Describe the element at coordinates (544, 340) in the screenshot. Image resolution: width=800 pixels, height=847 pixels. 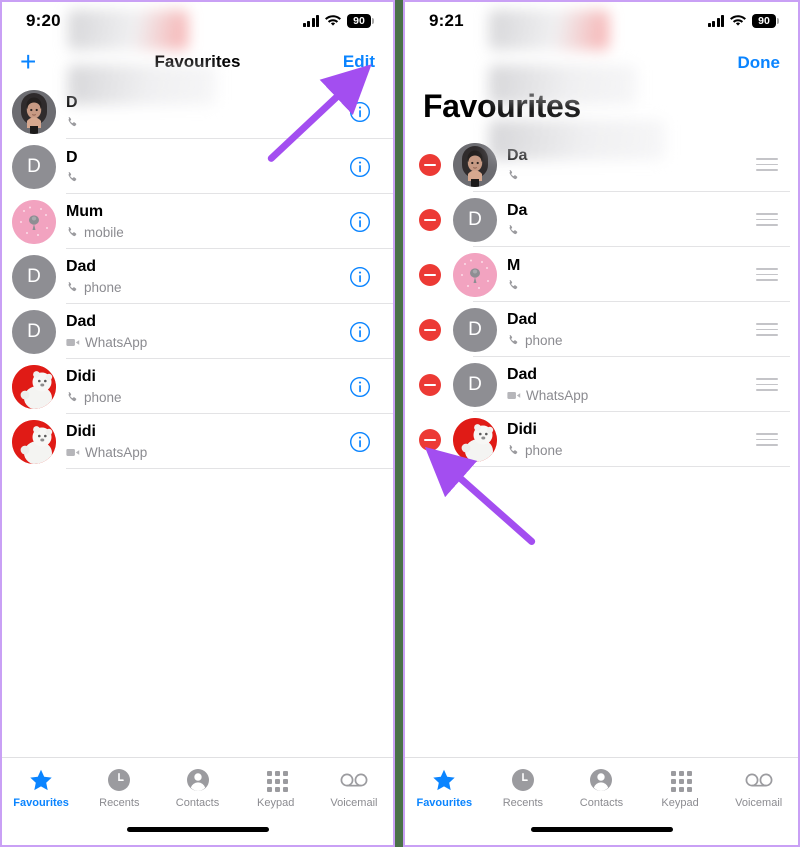
I see `contact-label-text: phone` at that location.